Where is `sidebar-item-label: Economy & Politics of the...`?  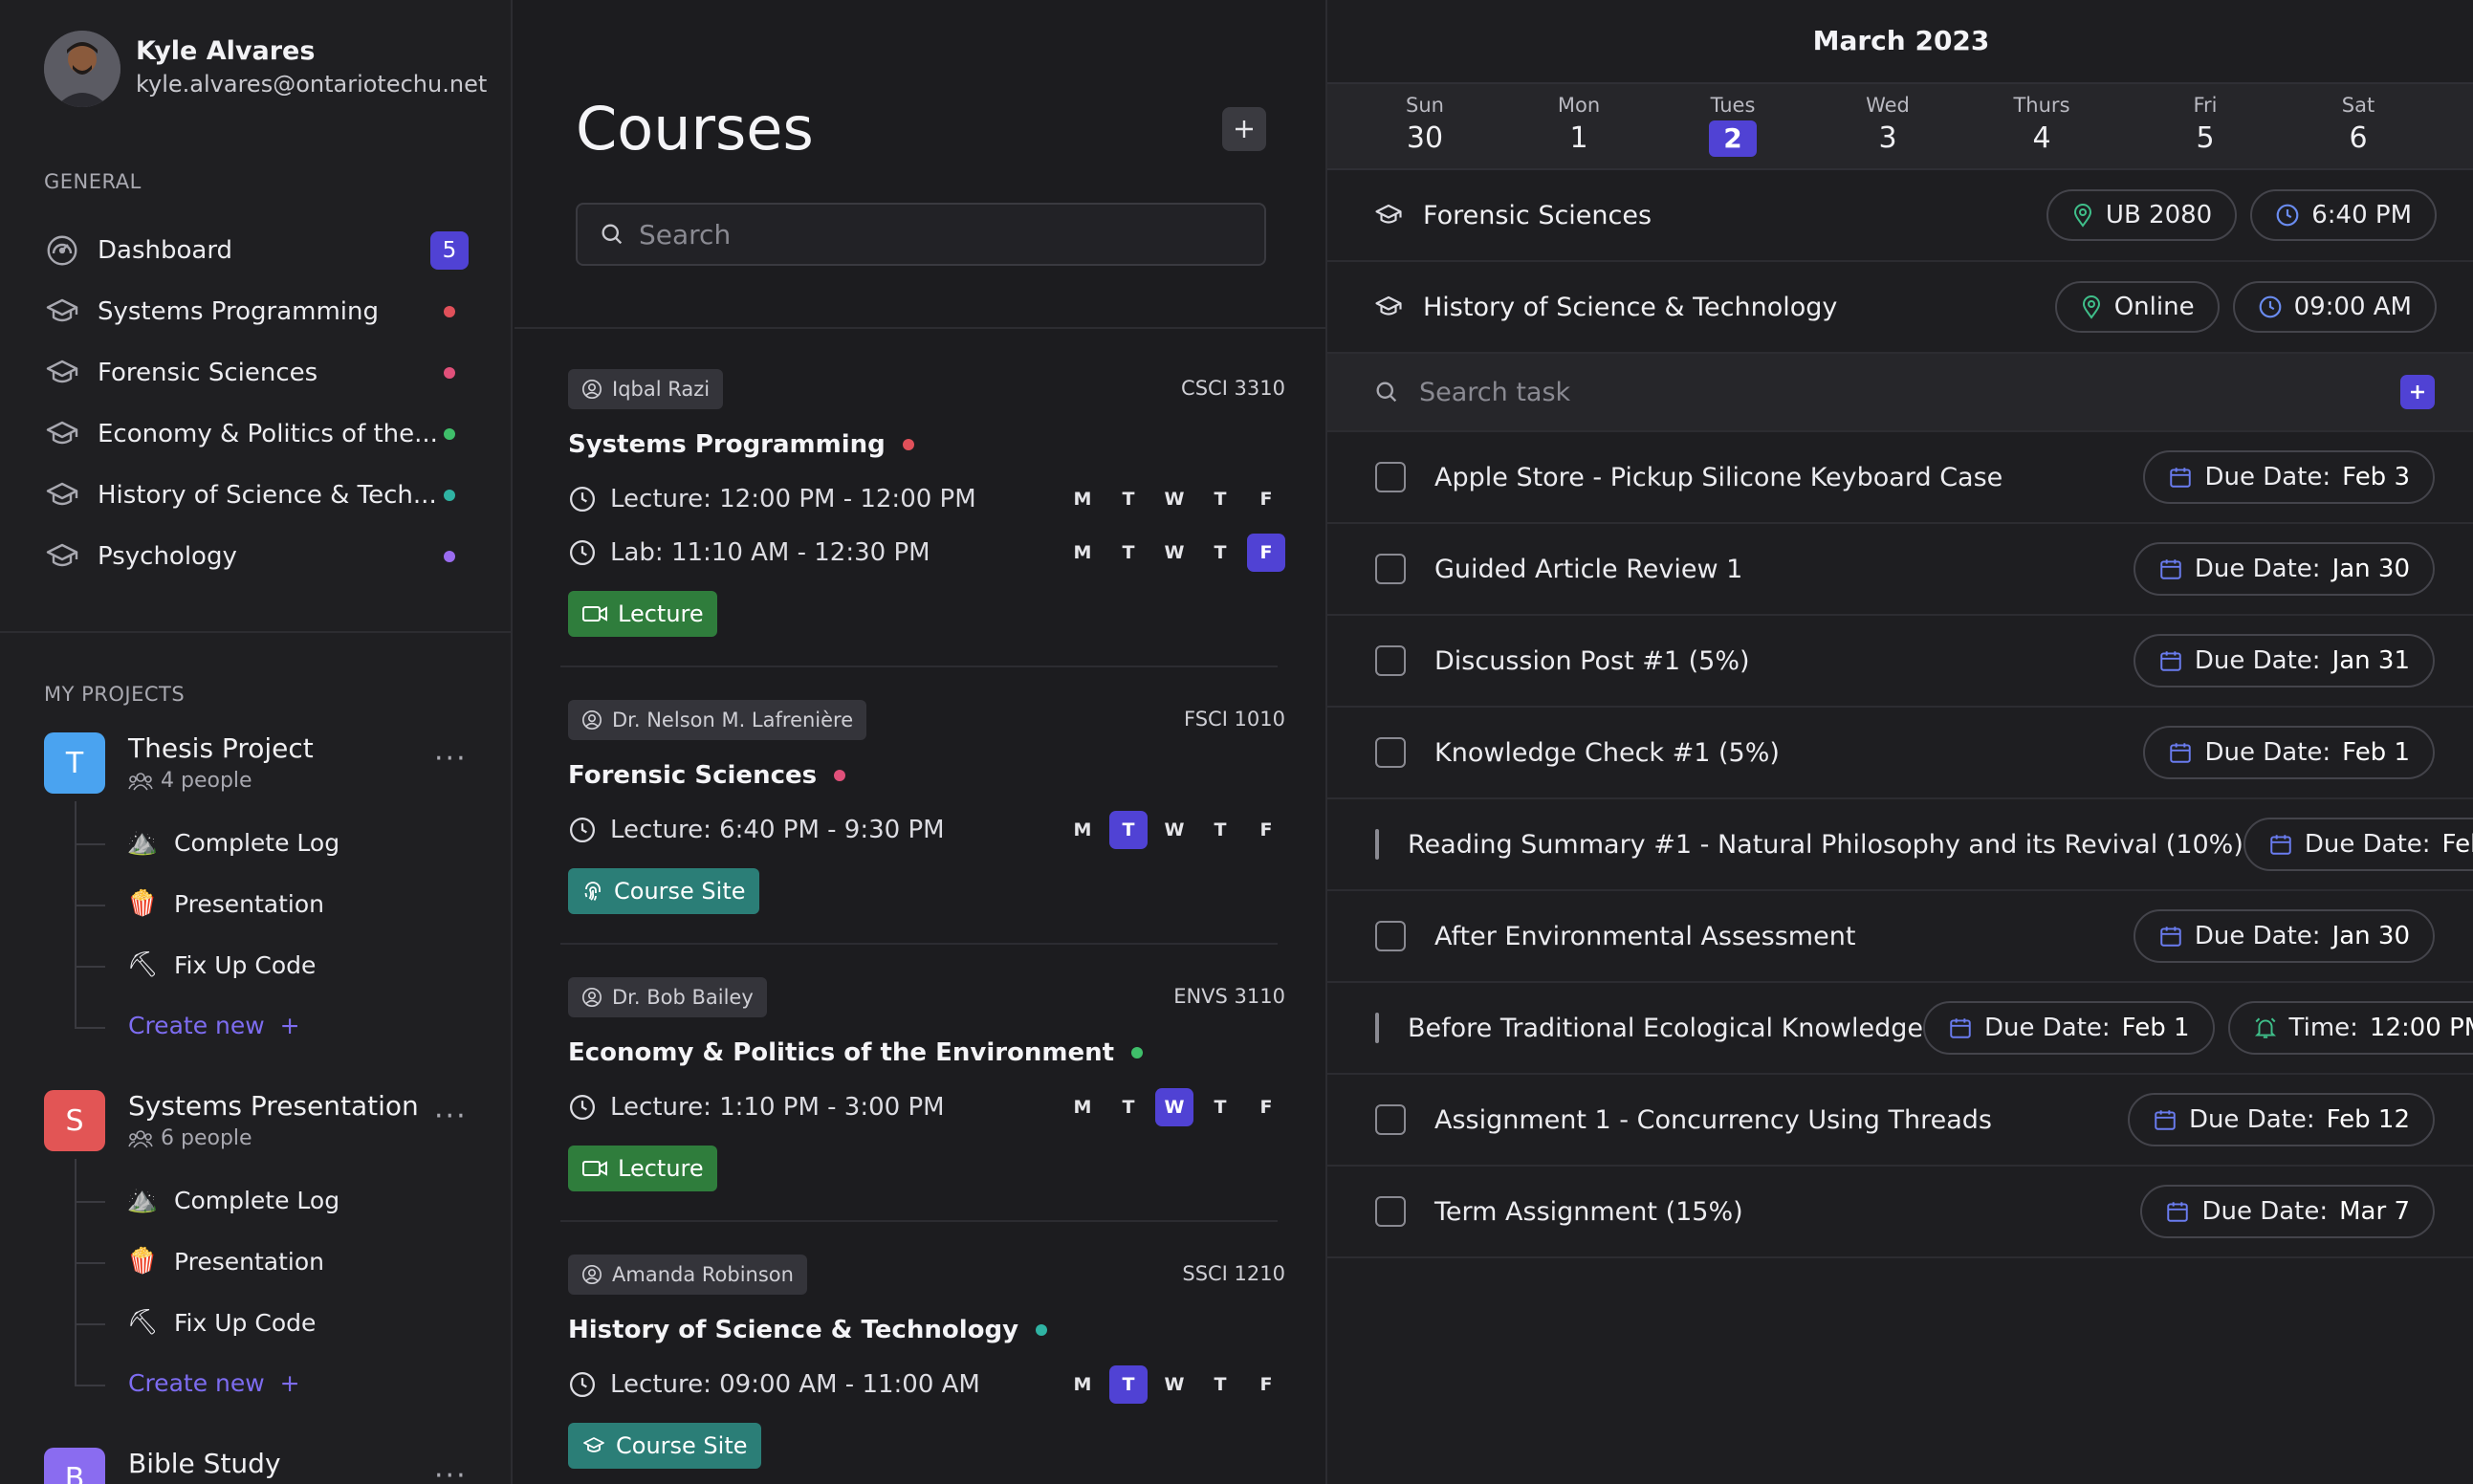 sidebar-item-label: Economy & Politics of the... is located at coordinates (268, 434).